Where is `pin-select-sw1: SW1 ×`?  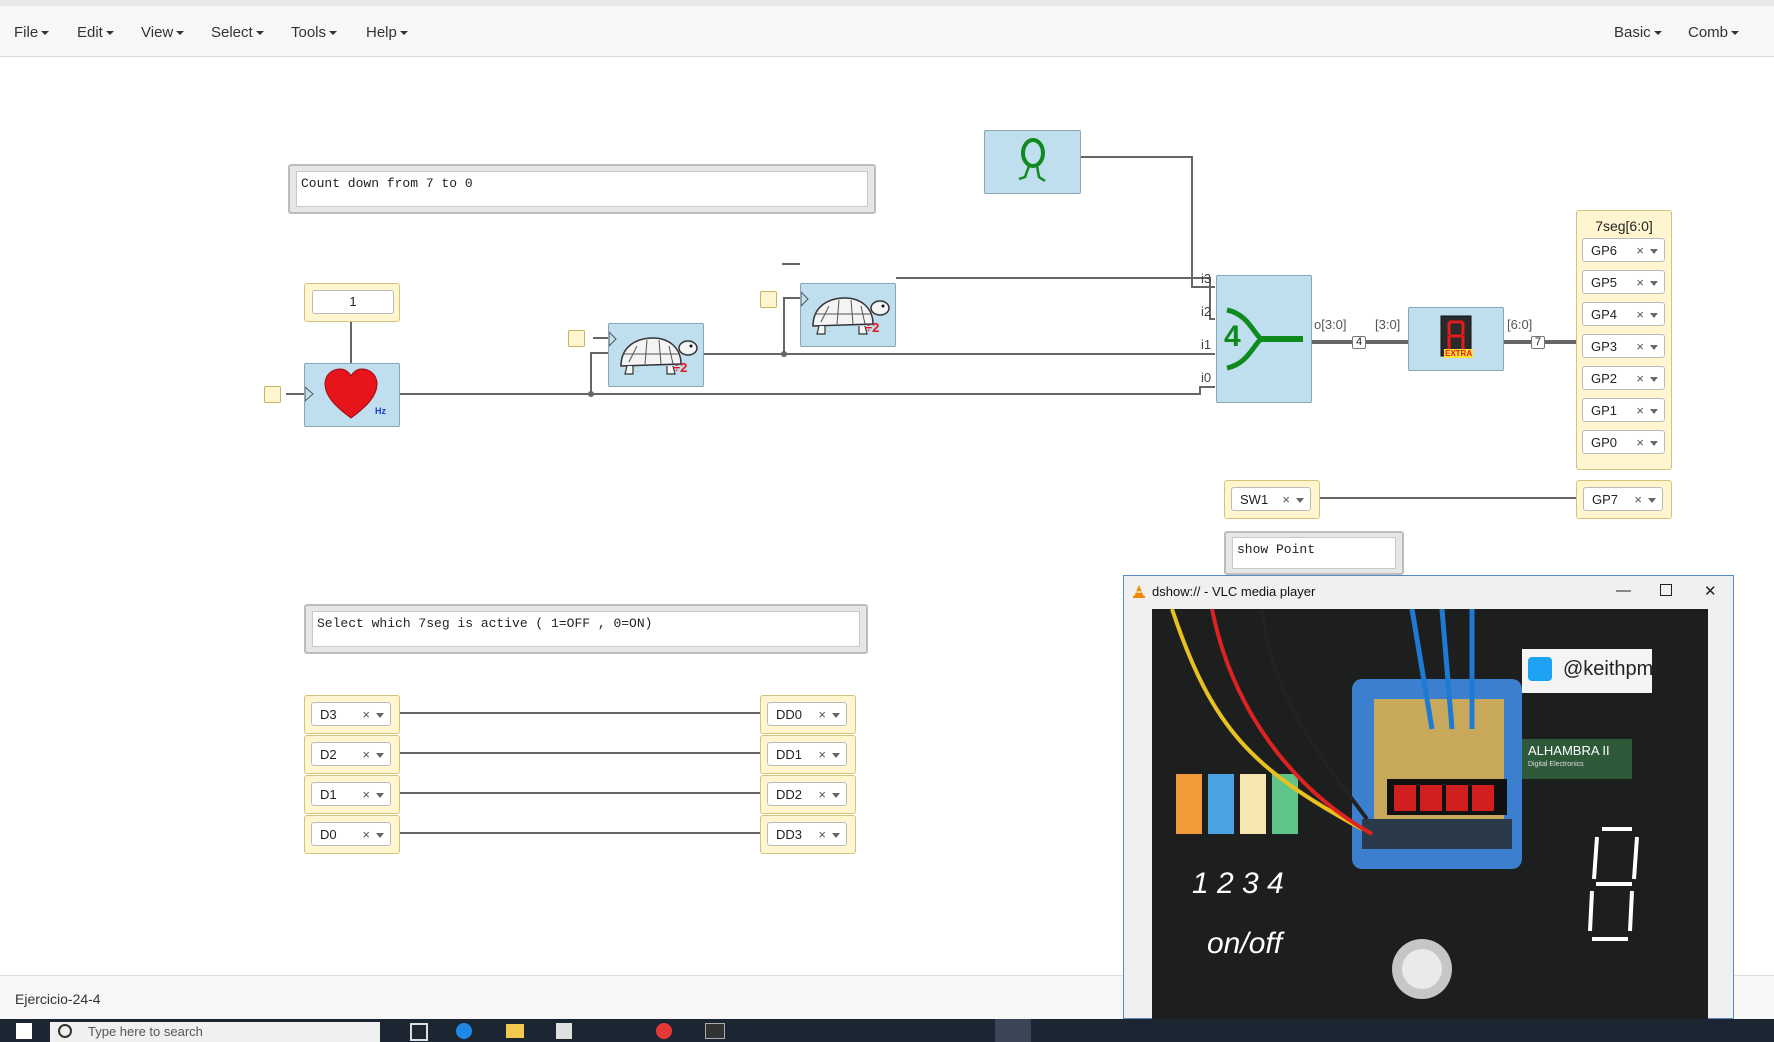
pin-select-sw1: SW1 × is located at coordinates (1271, 499).